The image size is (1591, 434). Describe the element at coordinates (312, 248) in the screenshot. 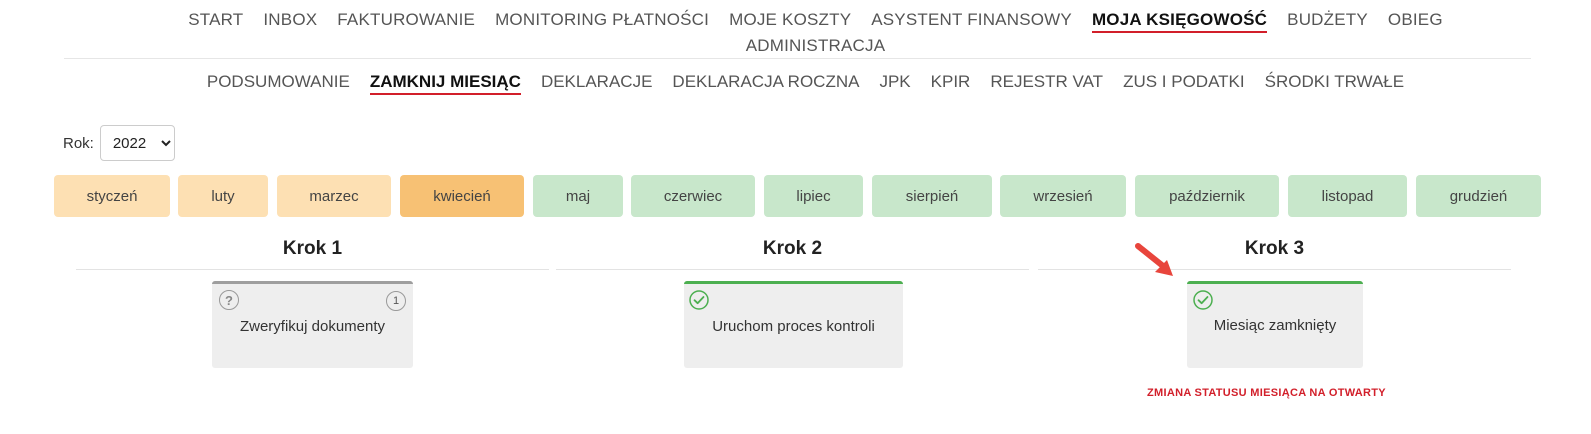

I see `step-1-title: Krok 1` at that location.